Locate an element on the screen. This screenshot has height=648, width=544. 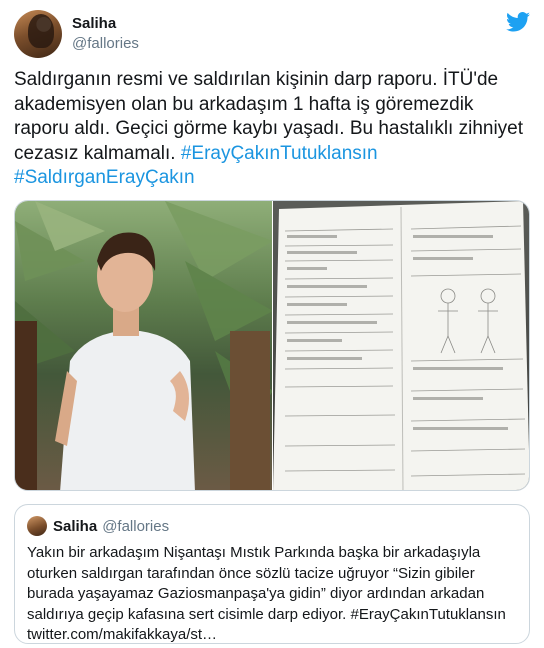
quoted-display-name: Saliha is located at coordinates (75, 526).